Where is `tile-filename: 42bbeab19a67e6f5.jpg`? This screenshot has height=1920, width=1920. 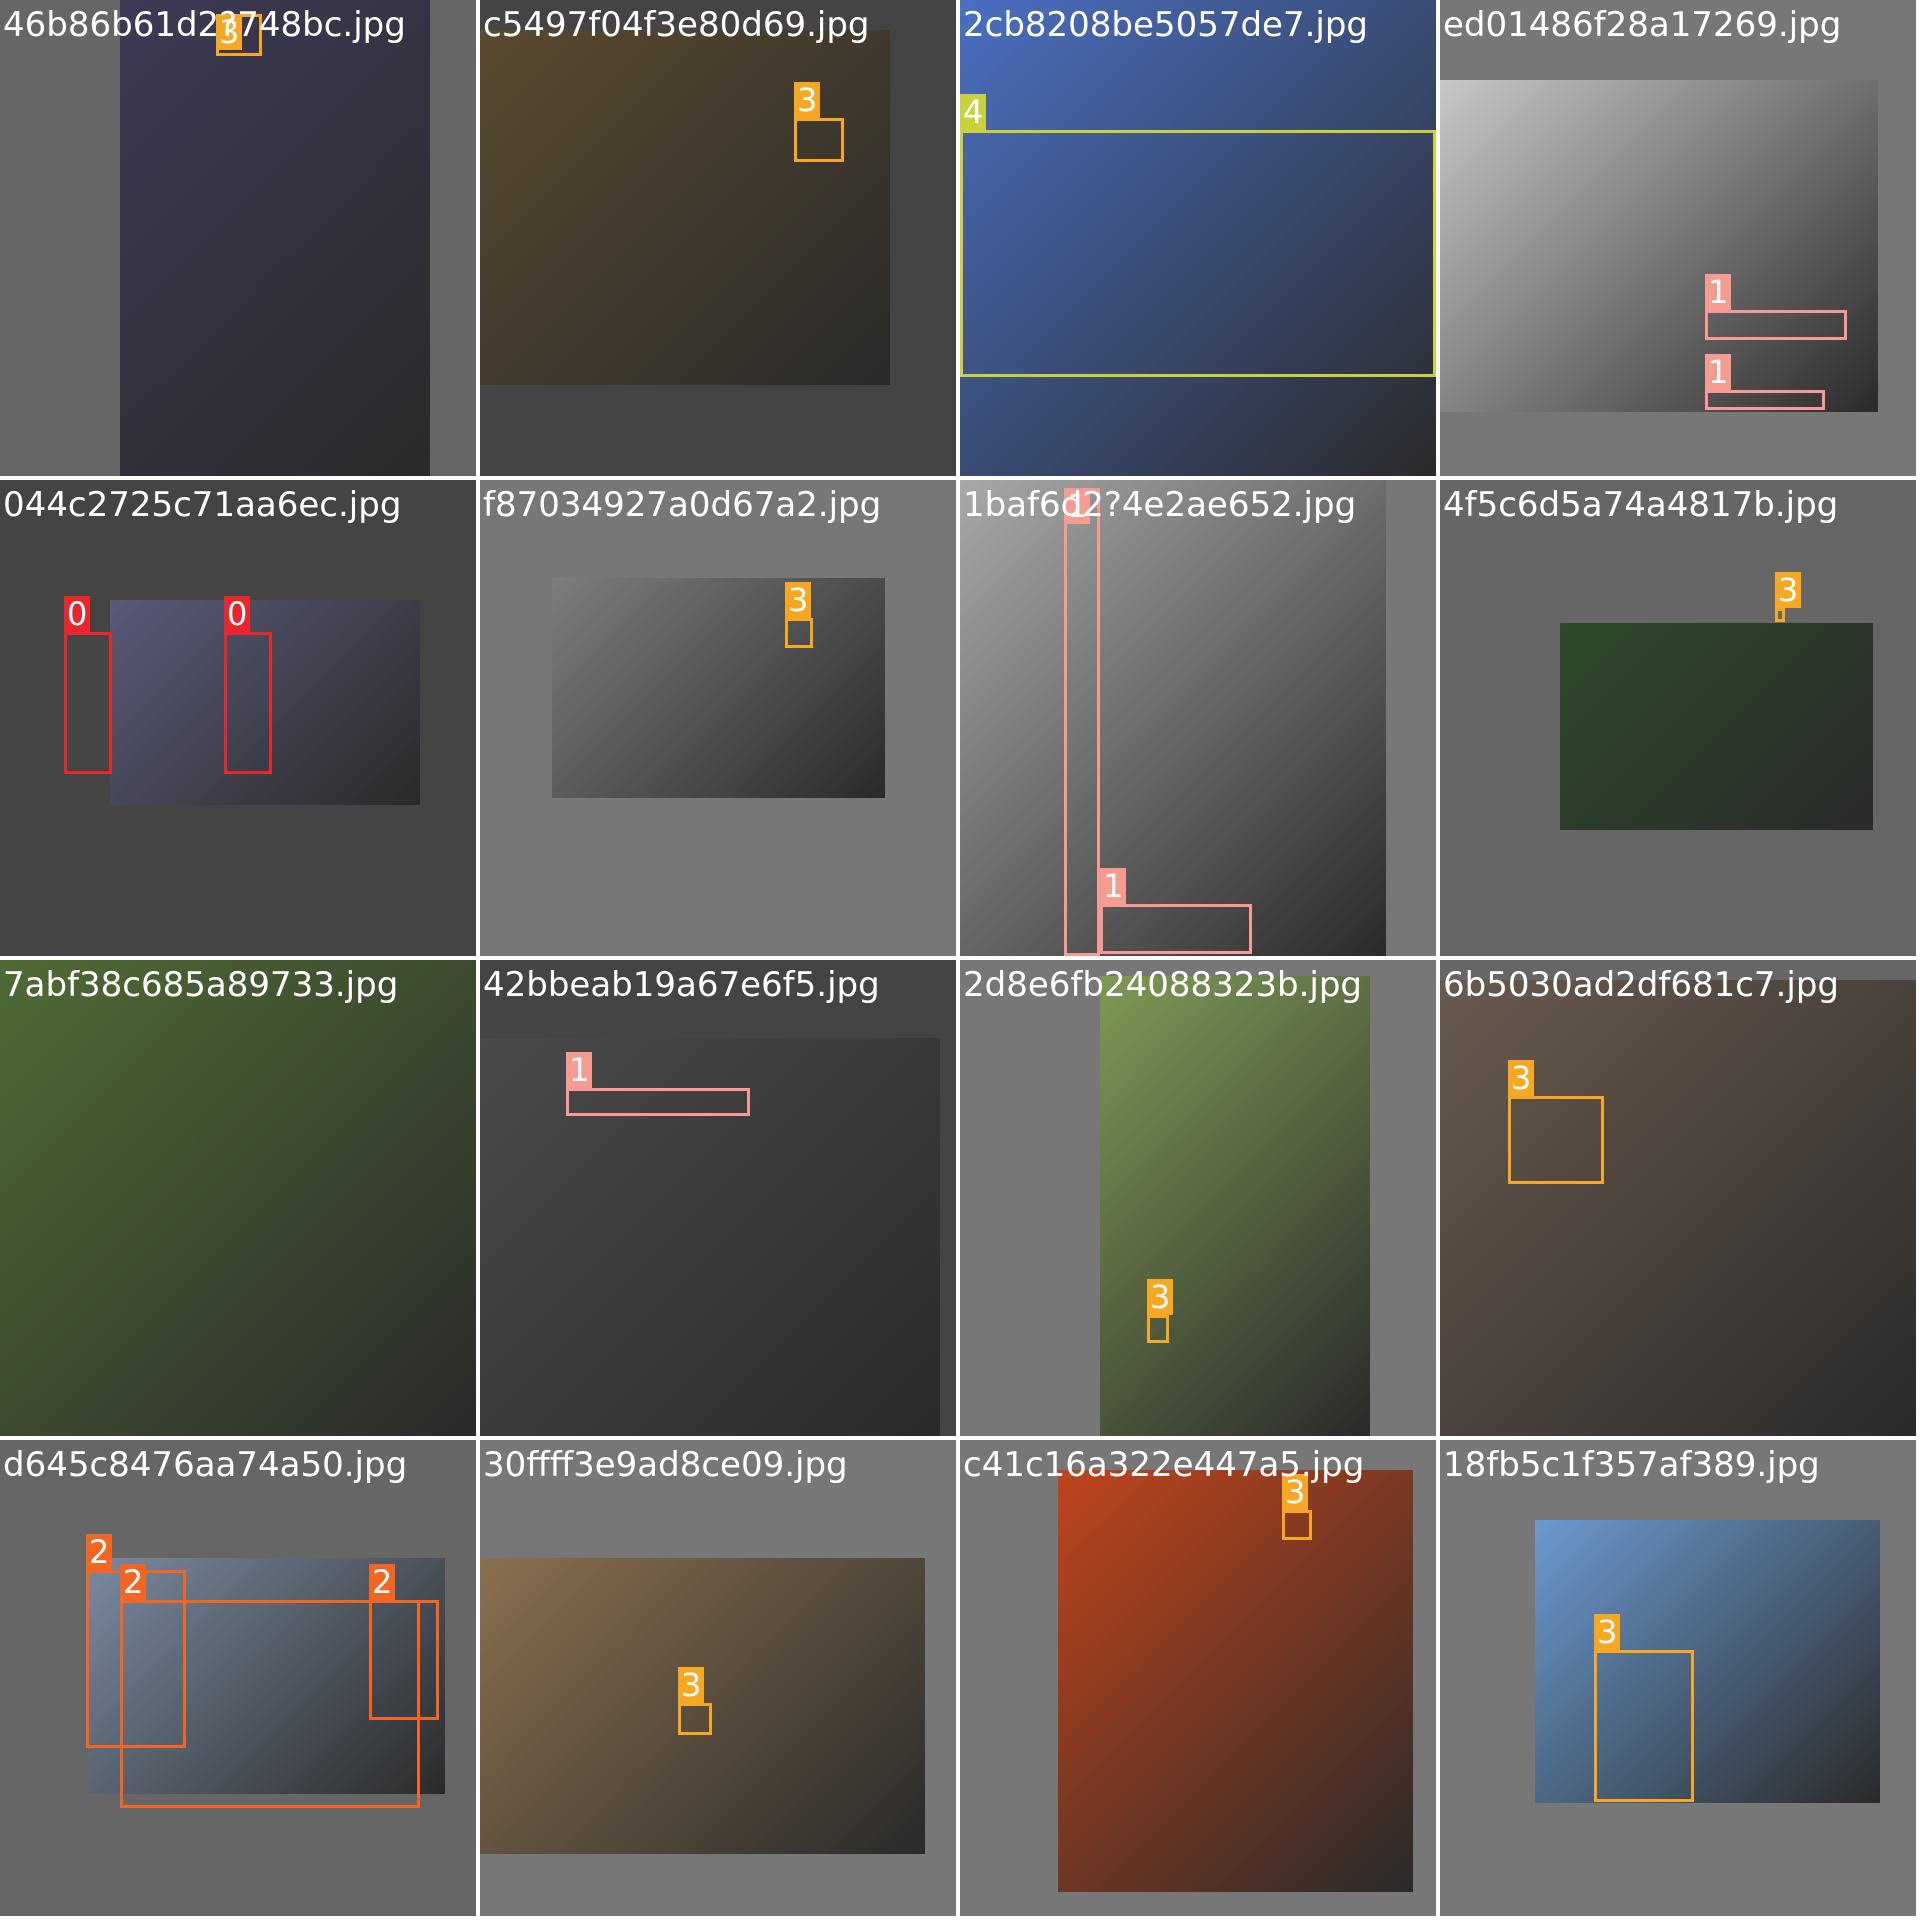
tile-filename: 42bbeab19a67e6f5.jpg is located at coordinates (681, 985).